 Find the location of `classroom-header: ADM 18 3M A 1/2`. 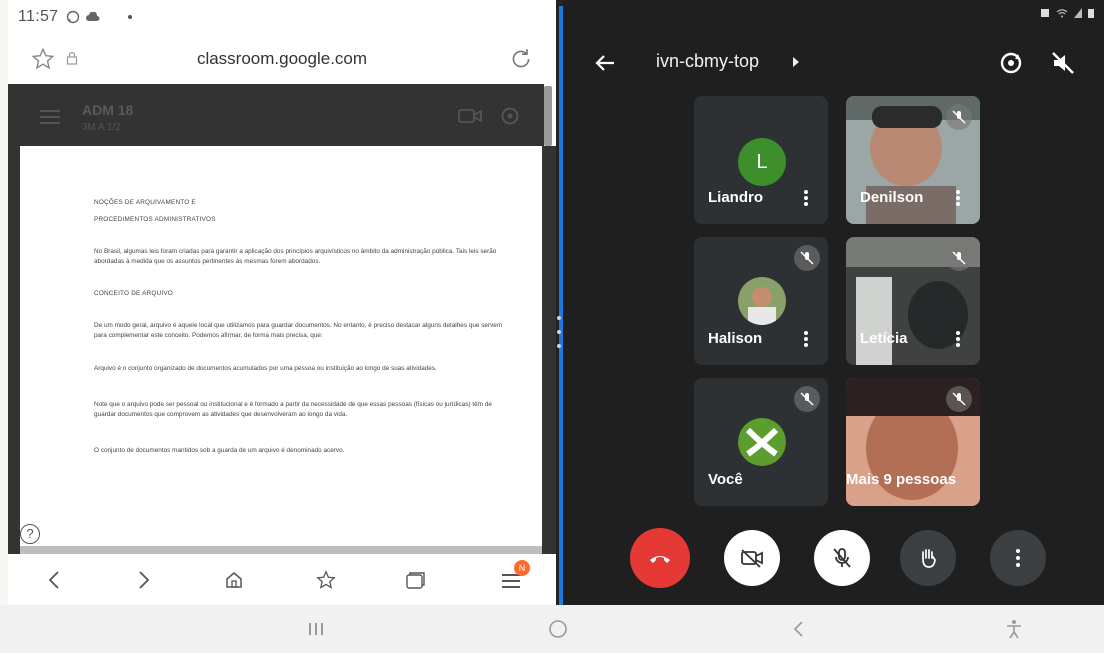

classroom-header: ADM 18 3M A 1/2 is located at coordinates (276, 115).